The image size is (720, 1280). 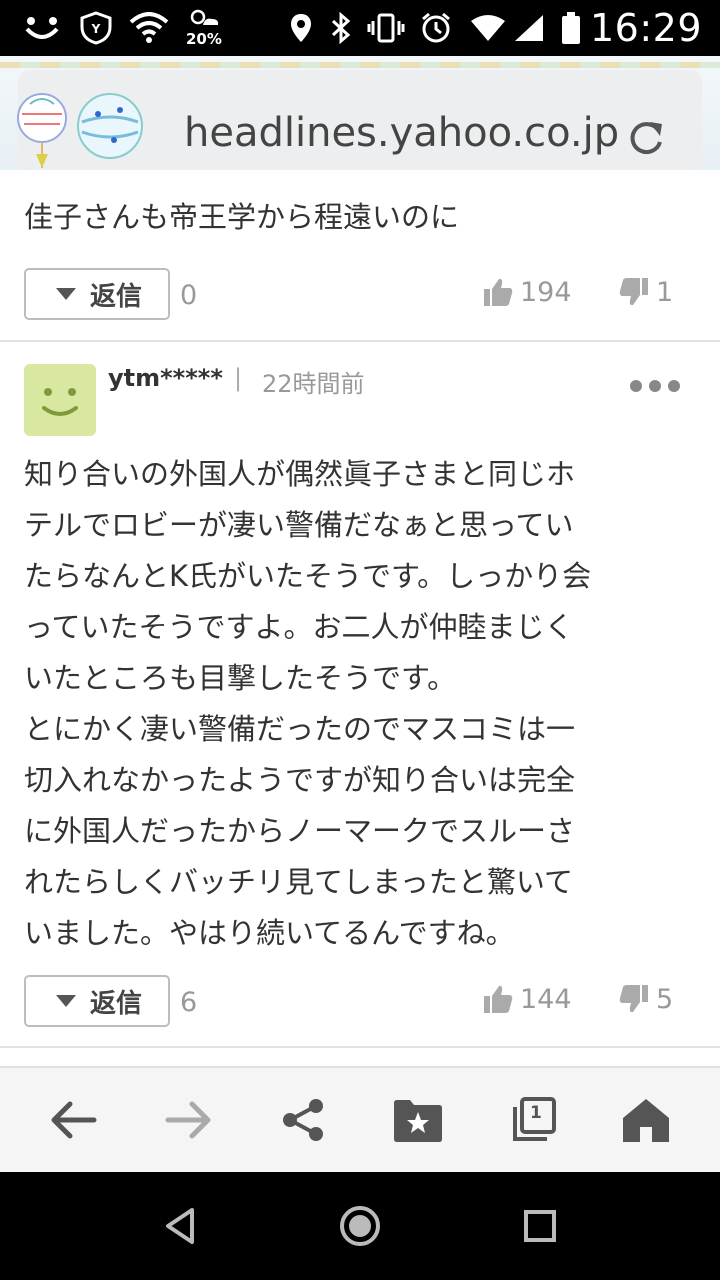 I want to click on svg-text: Y, so click(x=96, y=29).